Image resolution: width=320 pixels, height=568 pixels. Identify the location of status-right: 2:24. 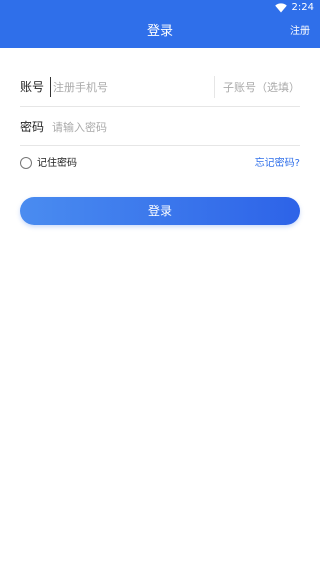
(294, 8).